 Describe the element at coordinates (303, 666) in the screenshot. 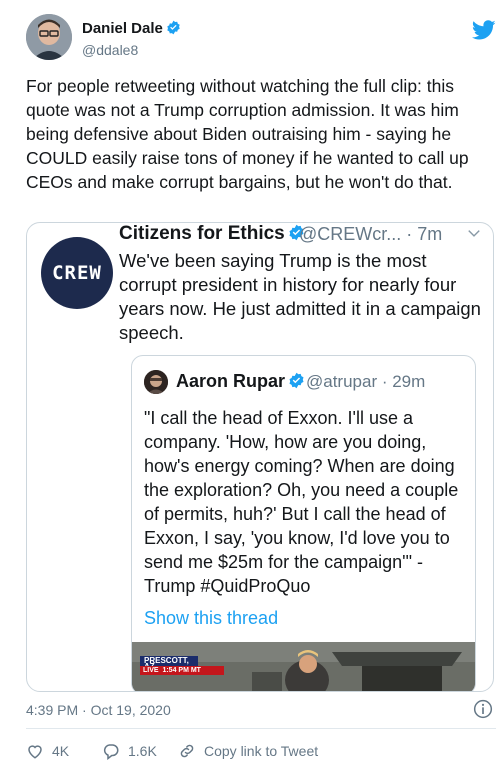

I see `video-thumbnail: PRESCOTT, AZ LIVE 1:54 PM MT` at that location.